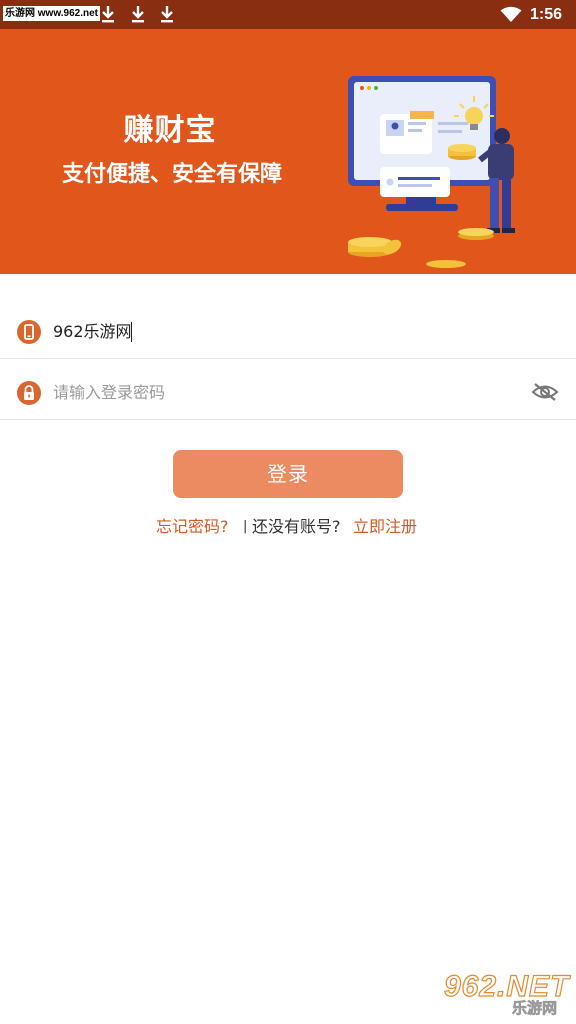  What do you see at coordinates (192, 527) in the screenshot?
I see `forgot-password-link: 忘记密码?` at bounding box center [192, 527].